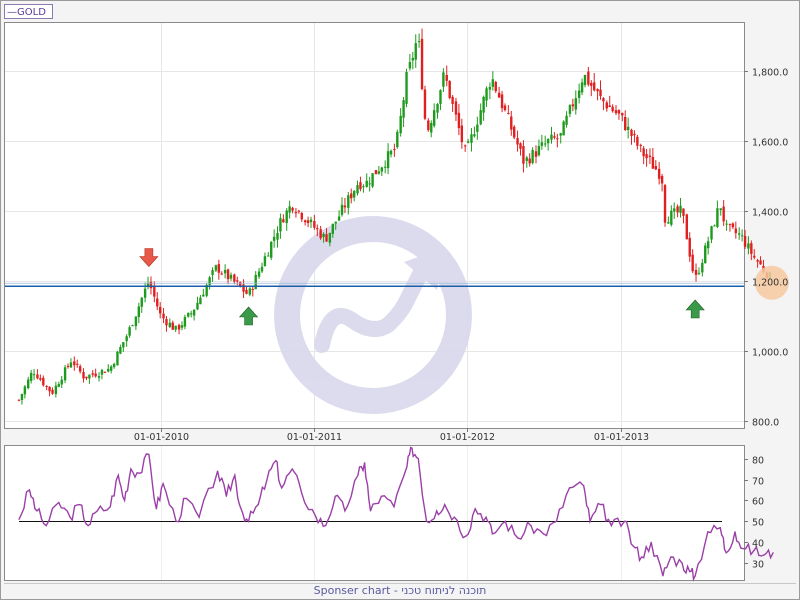 This screenshot has height=604, width=800. What do you see at coordinates (758, 523) in the screenshot?
I see `rsi-tick-label: 50` at bounding box center [758, 523].